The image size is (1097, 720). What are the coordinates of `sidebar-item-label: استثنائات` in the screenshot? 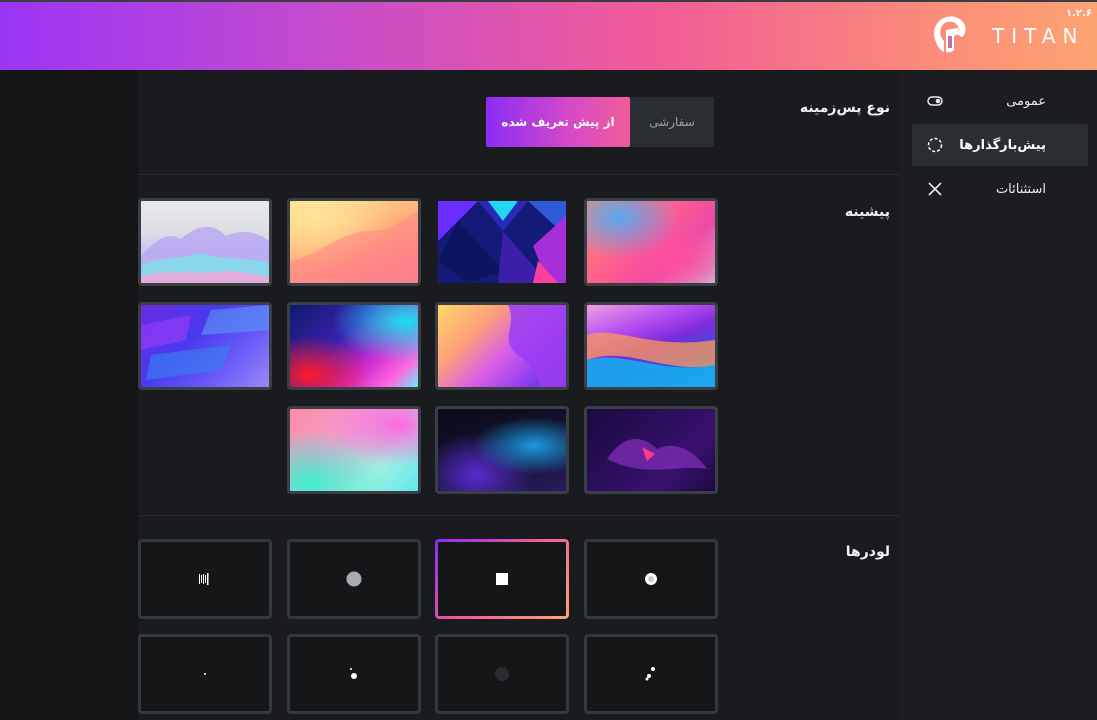 It's located at (1020, 189).